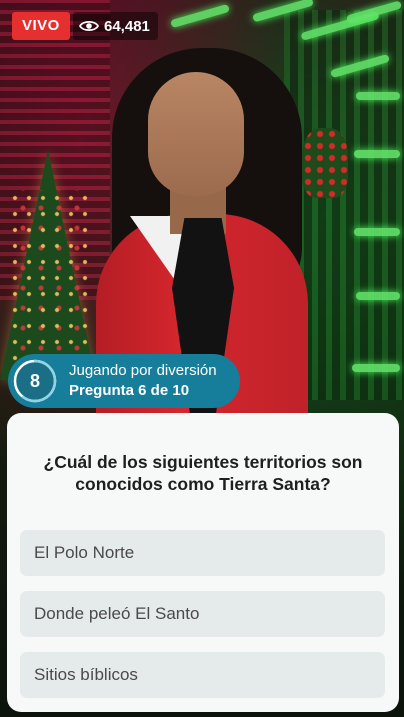 The height and width of the screenshot is (717, 404). Describe the element at coordinates (41, 26) in the screenshot. I see `live-badge: VIVO` at that location.